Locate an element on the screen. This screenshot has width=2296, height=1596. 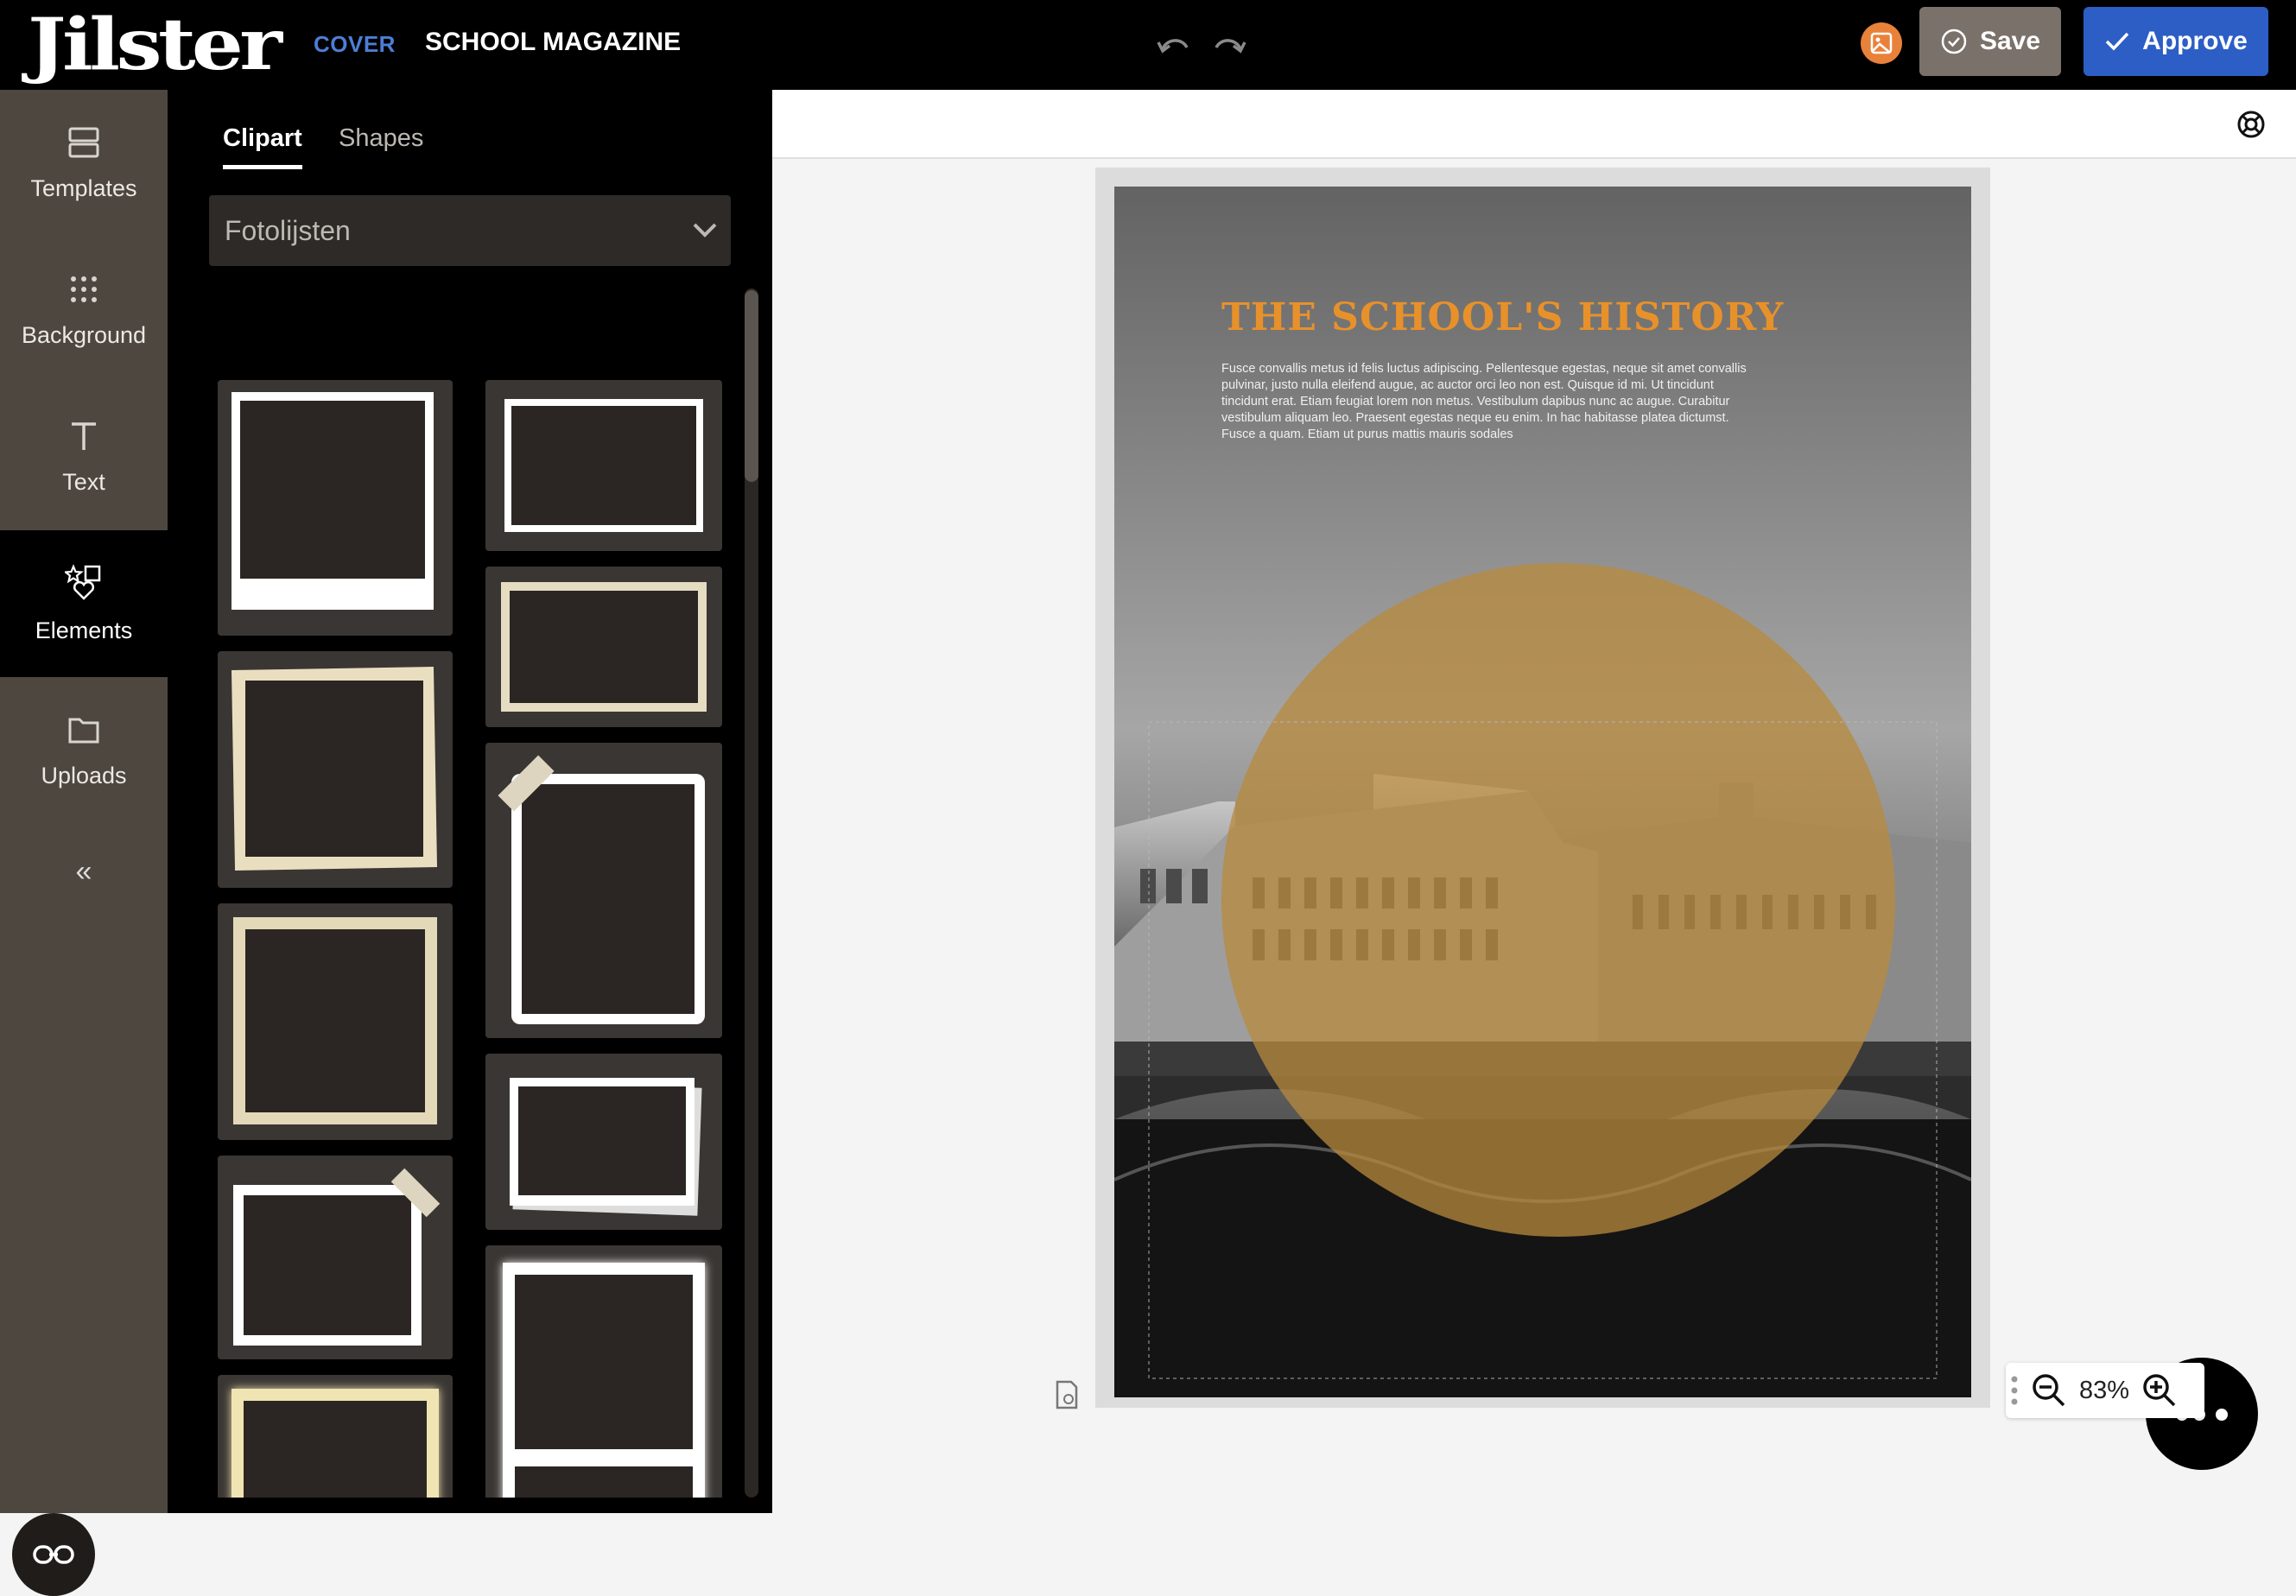
elements-icon is located at coordinates (83, 582).